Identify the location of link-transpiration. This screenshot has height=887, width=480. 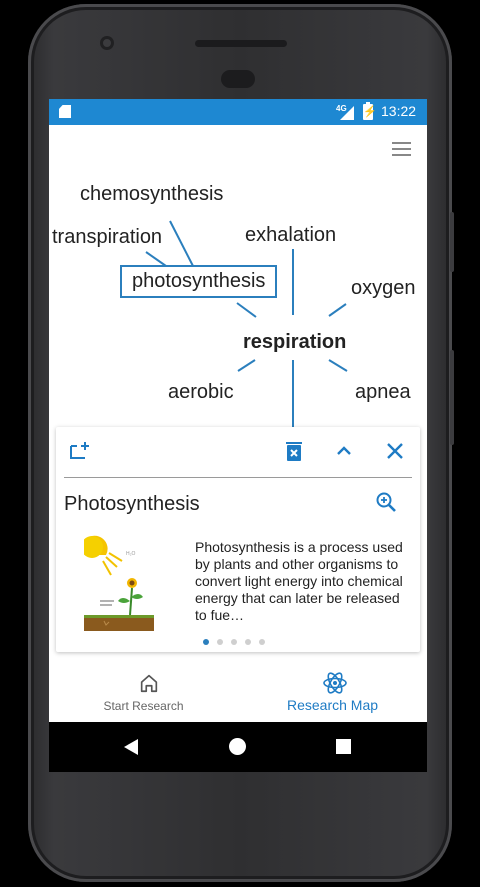
(156, 259).